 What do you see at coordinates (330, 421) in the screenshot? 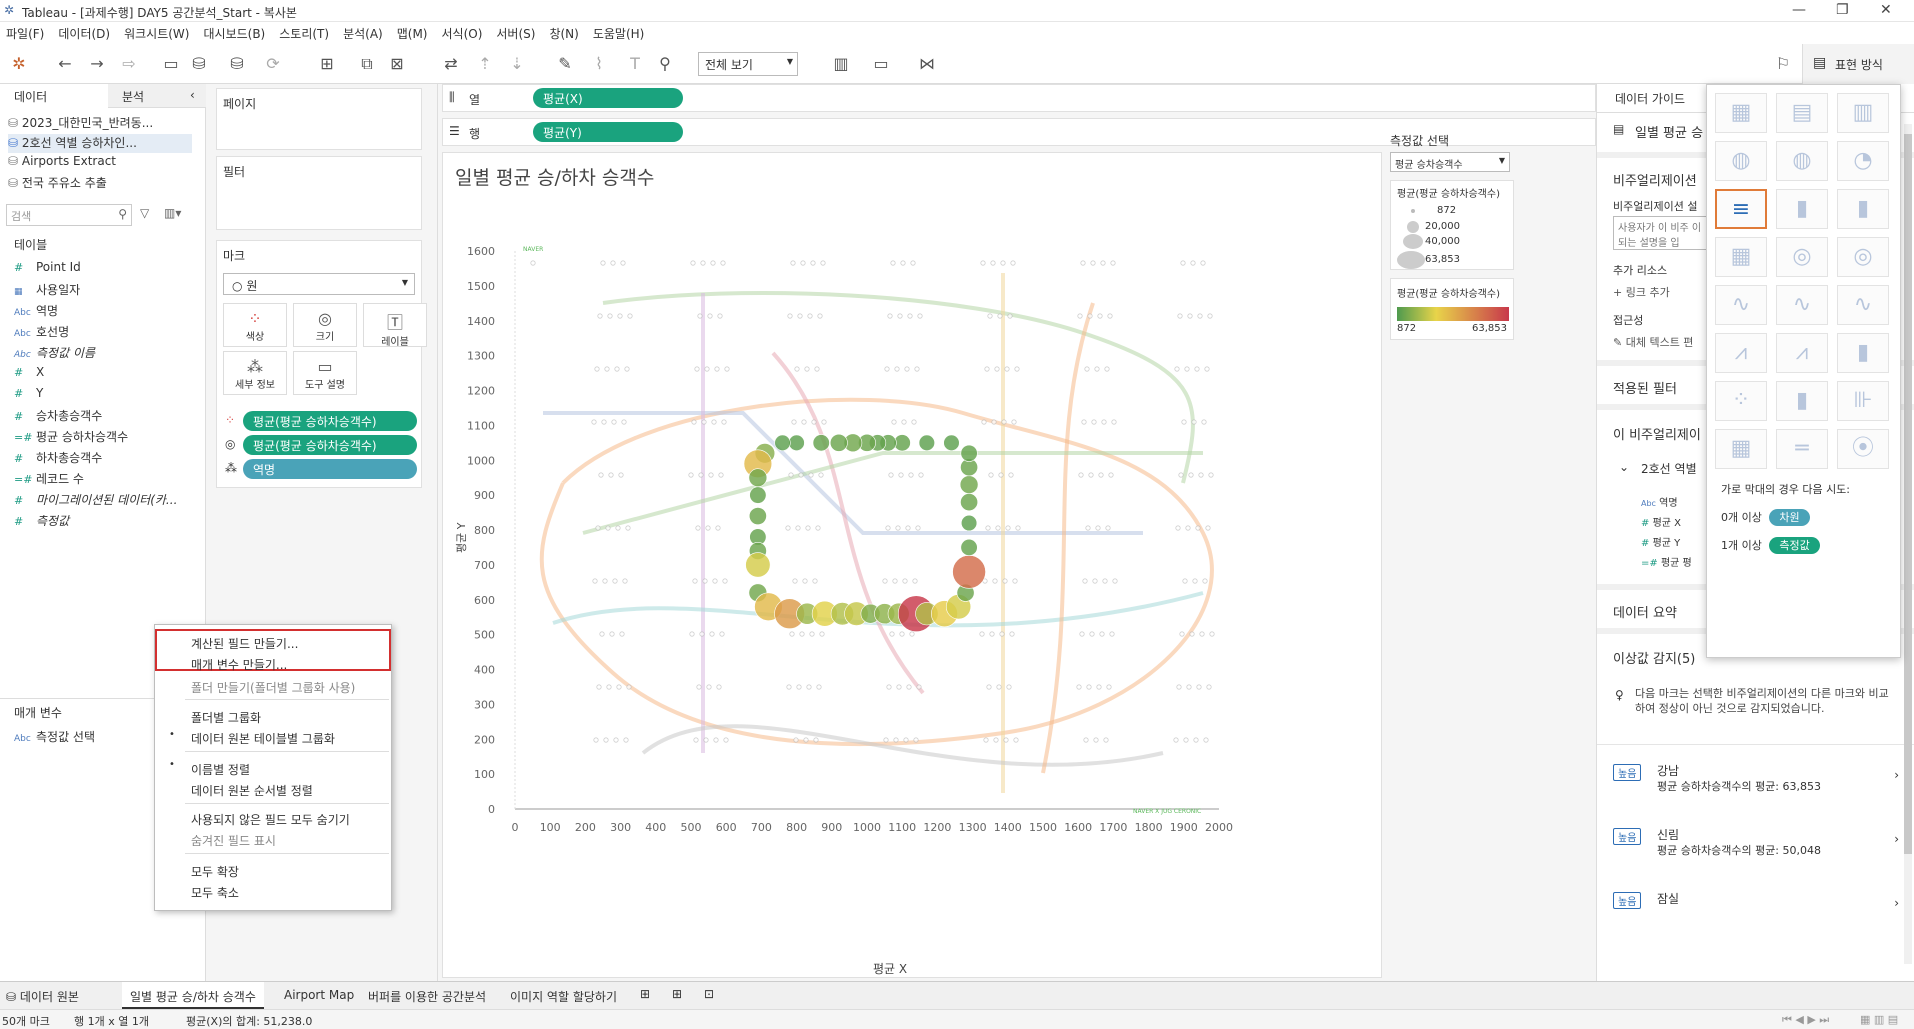
I see `marks-color-pill: 평균(평균 승하차승객수)` at bounding box center [330, 421].